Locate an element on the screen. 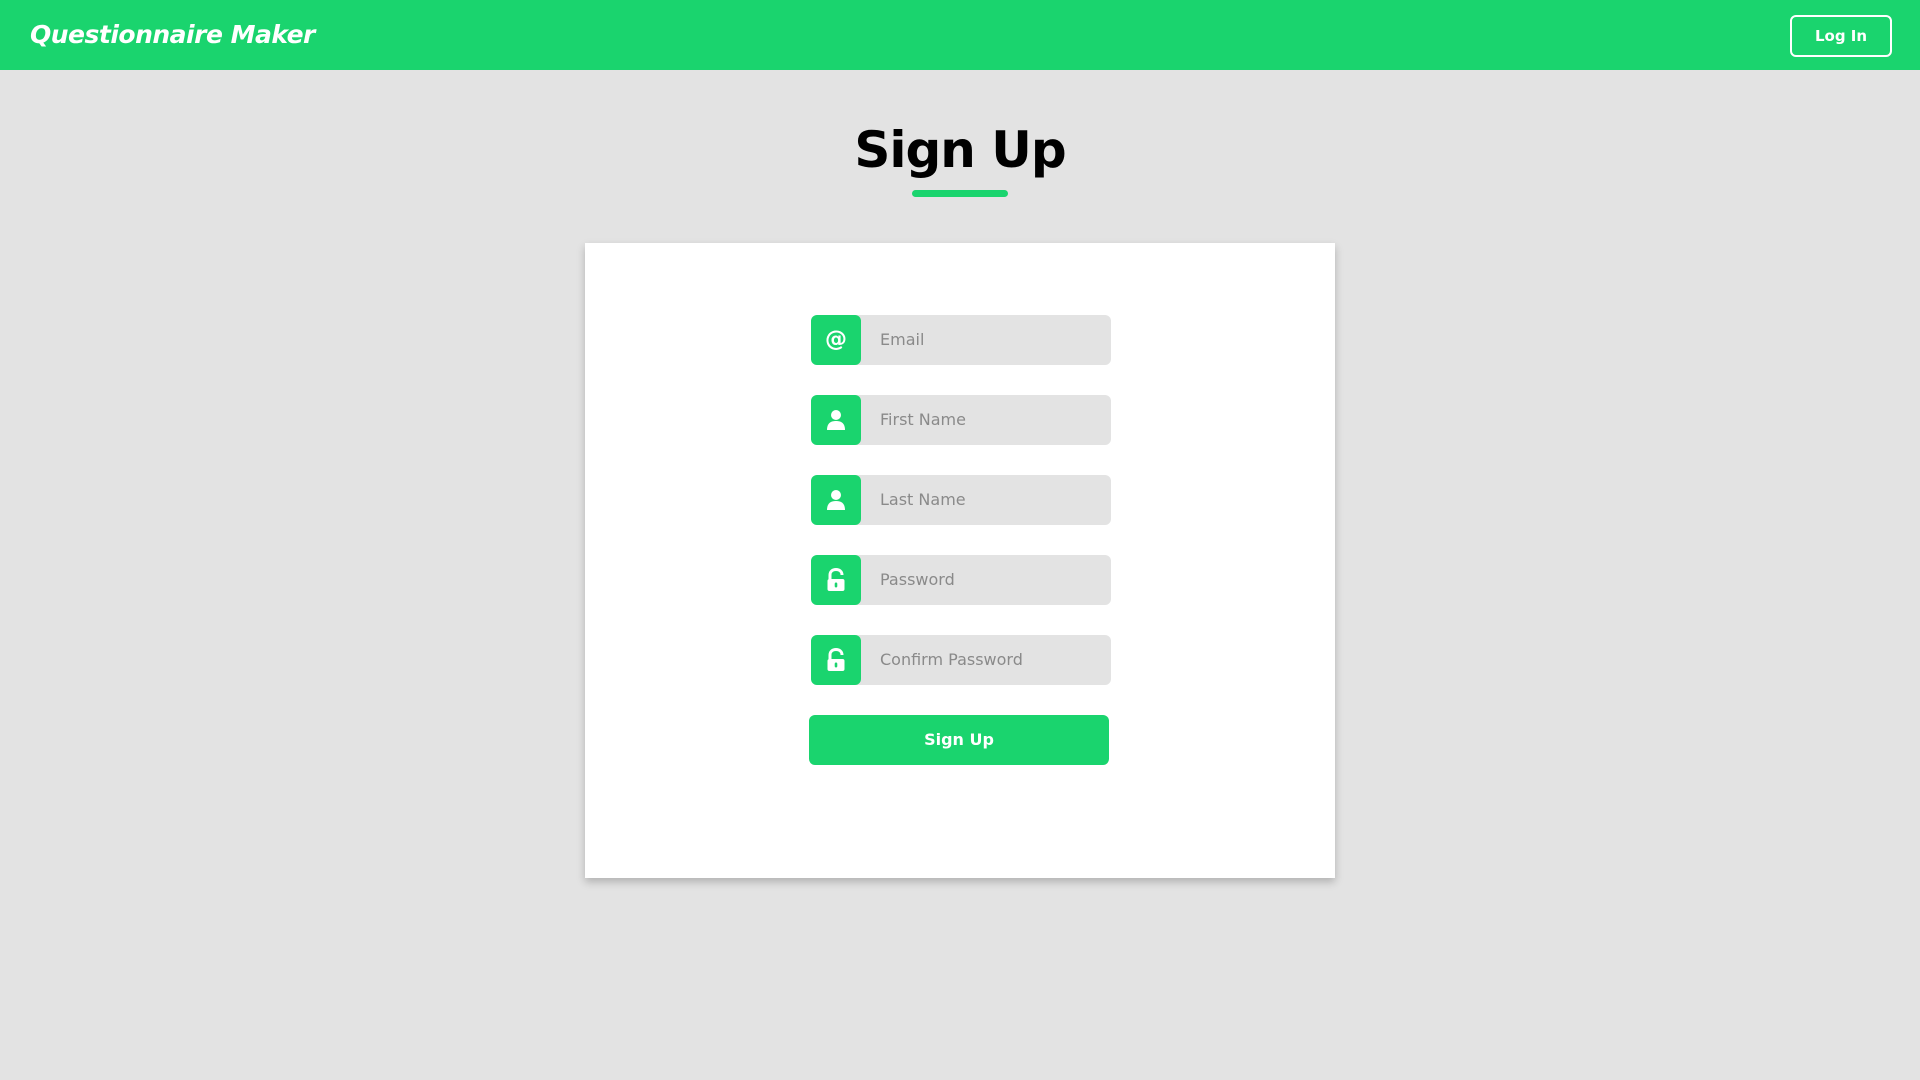 The width and height of the screenshot is (1920, 1080). login-button: Log In is located at coordinates (1841, 36).